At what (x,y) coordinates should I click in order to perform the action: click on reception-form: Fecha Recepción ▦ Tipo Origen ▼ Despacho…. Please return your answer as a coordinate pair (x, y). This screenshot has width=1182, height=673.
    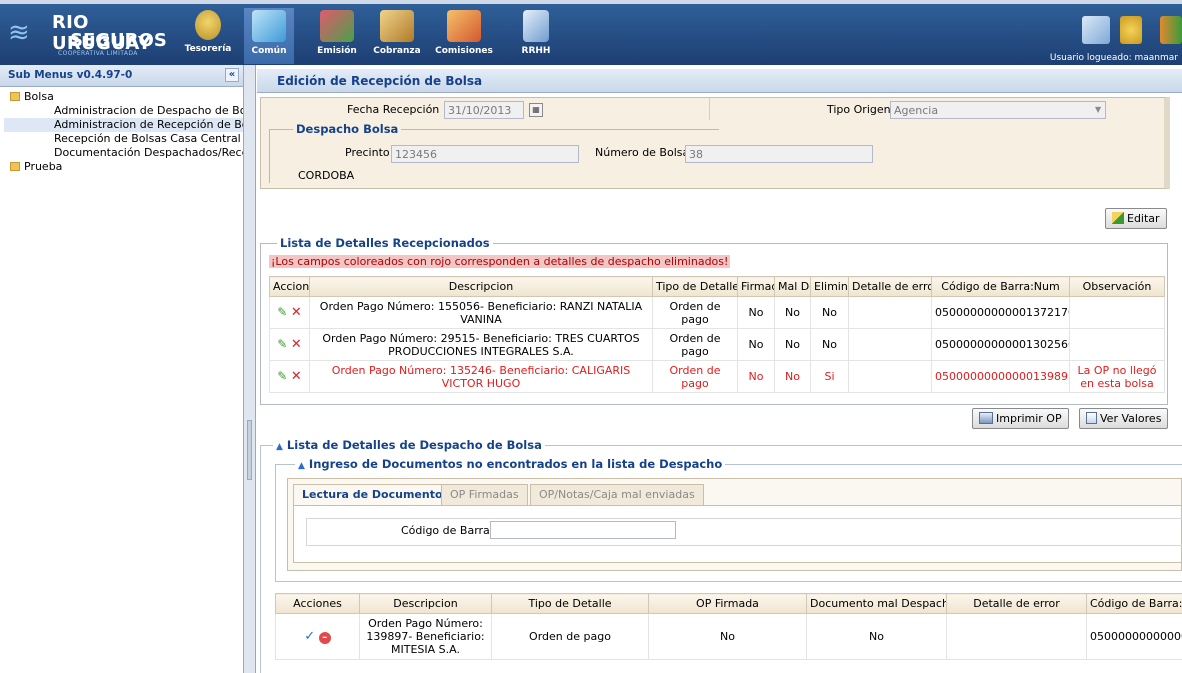
    Looking at the image, I should click on (715, 143).